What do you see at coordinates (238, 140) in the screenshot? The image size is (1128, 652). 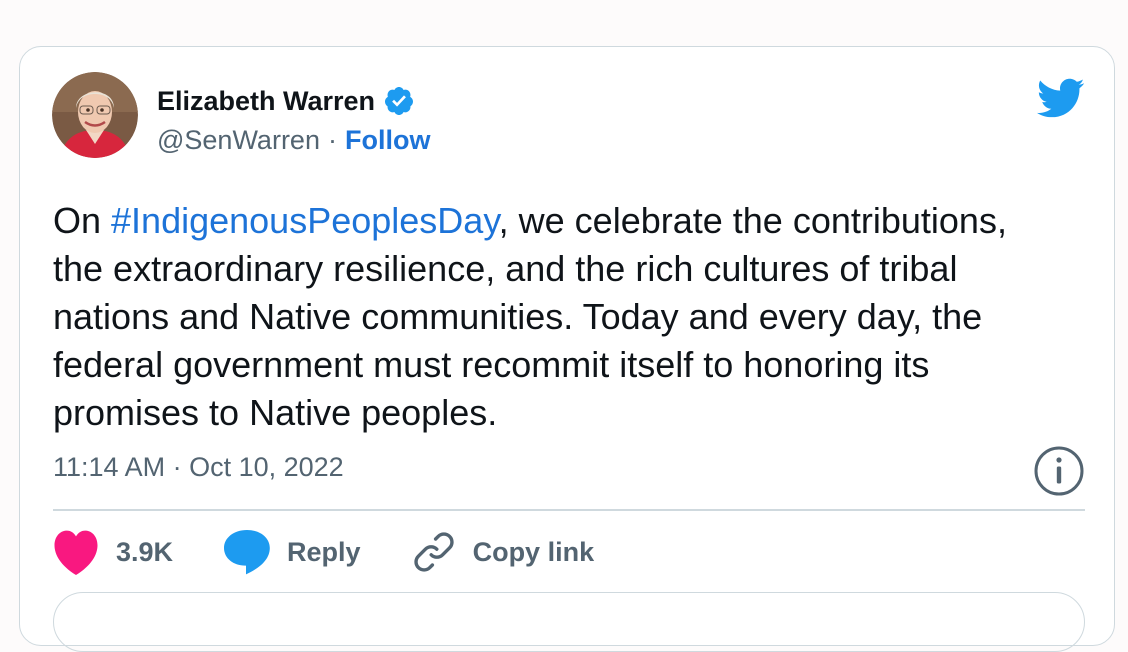 I see `author-handle: @SenWarren` at bounding box center [238, 140].